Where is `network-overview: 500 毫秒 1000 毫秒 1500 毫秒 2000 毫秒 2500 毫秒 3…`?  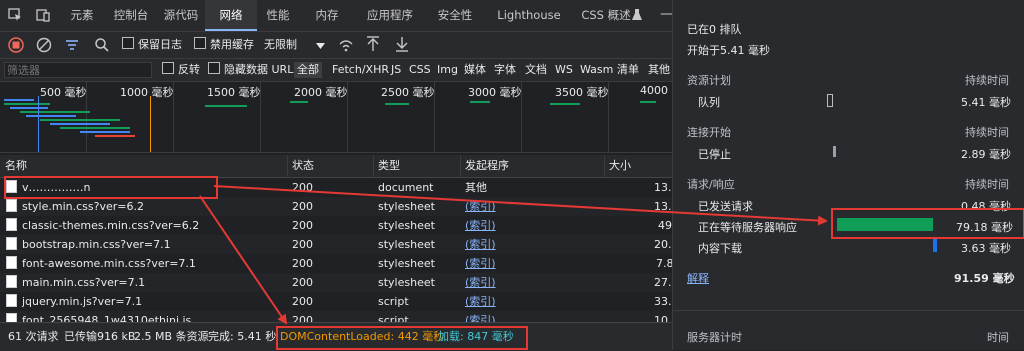
network-overview: 500 毫秒 1000 毫秒 1500 毫秒 2000 毫秒 2500 毫秒 3… is located at coordinates (336, 117).